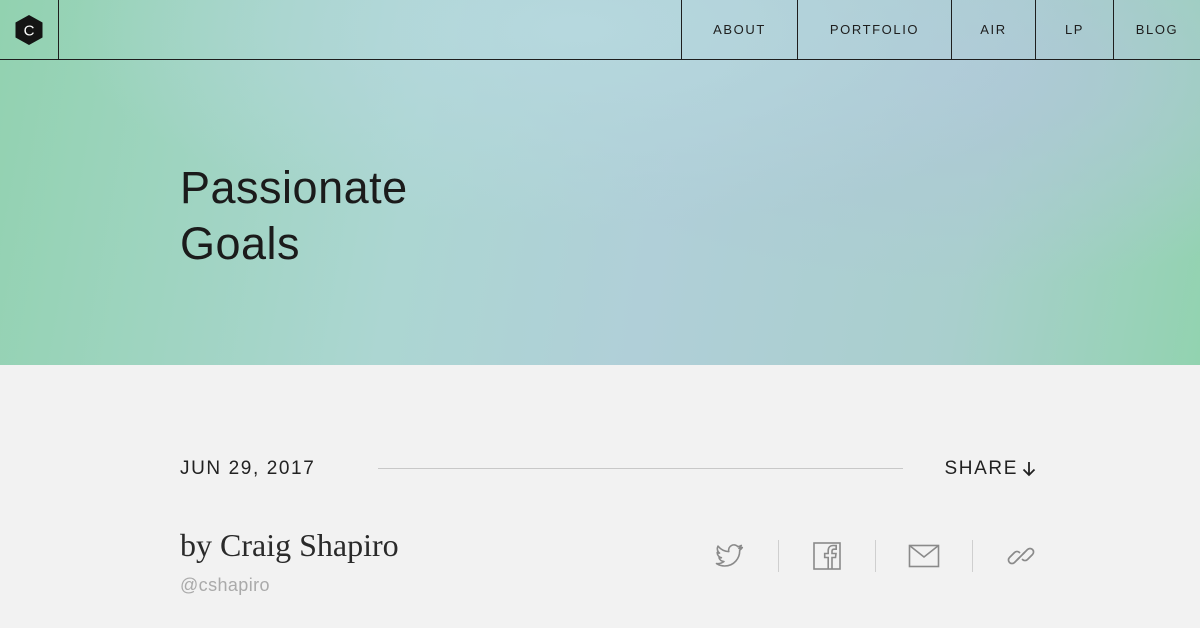  I want to click on page-title-line-2: Goals, so click(240, 243).